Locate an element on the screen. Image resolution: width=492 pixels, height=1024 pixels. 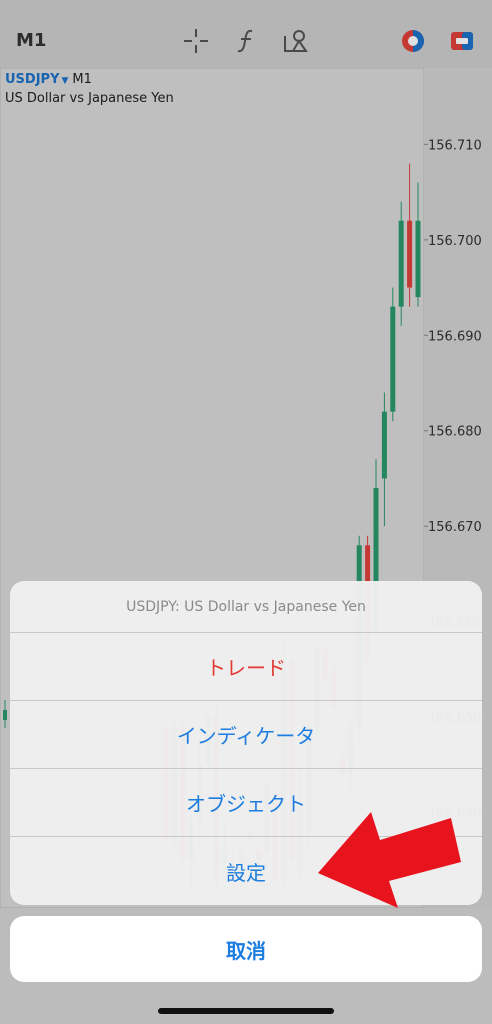
home-indicator is located at coordinates (246, 1011).